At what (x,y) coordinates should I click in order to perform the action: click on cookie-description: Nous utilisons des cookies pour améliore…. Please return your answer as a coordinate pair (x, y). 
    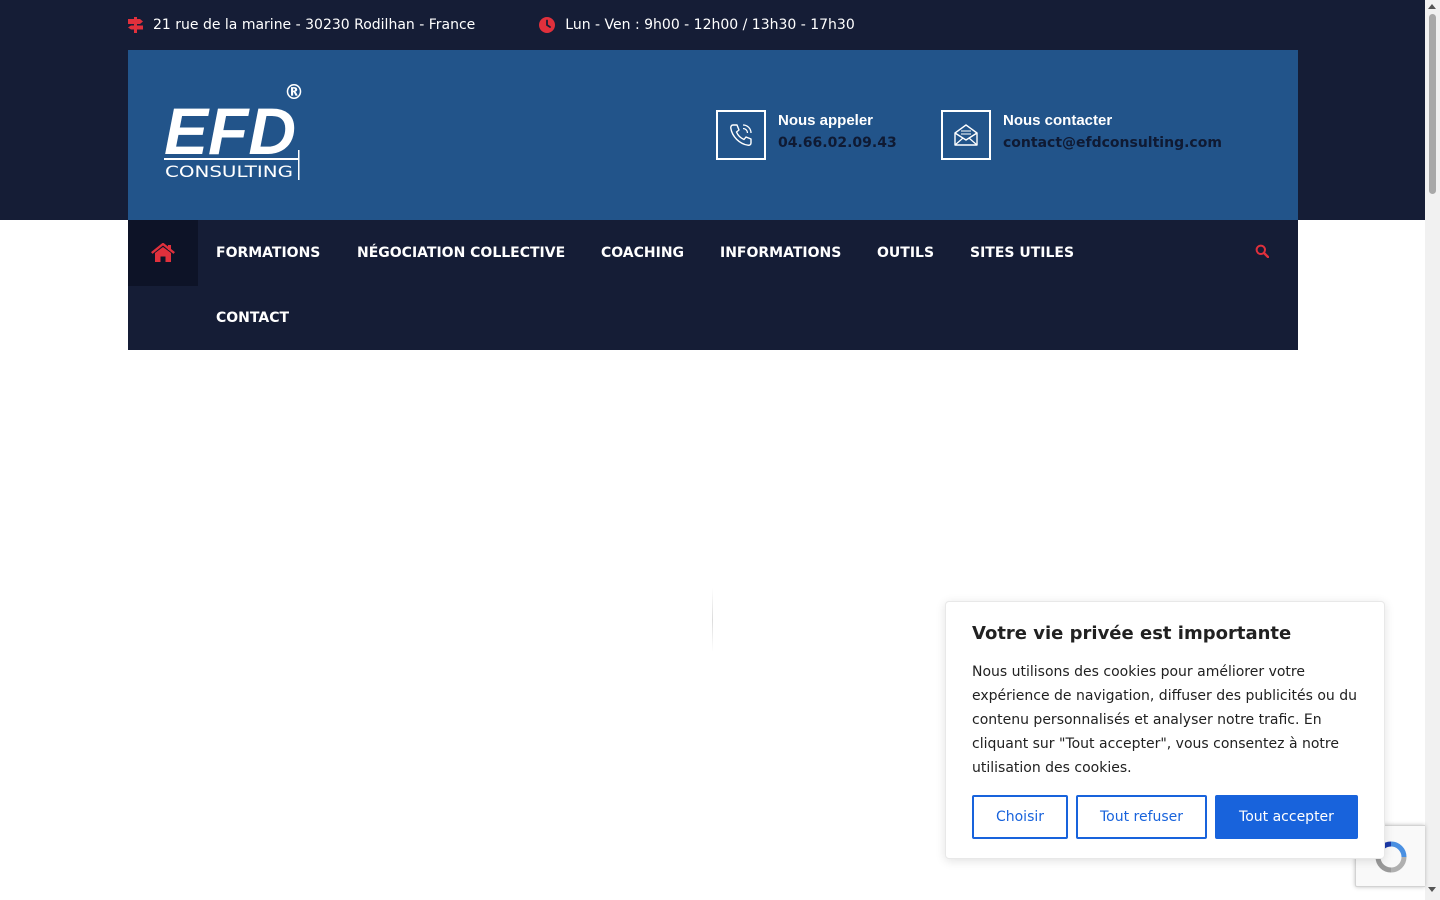
    Looking at the image, I should click on (1164, 720).